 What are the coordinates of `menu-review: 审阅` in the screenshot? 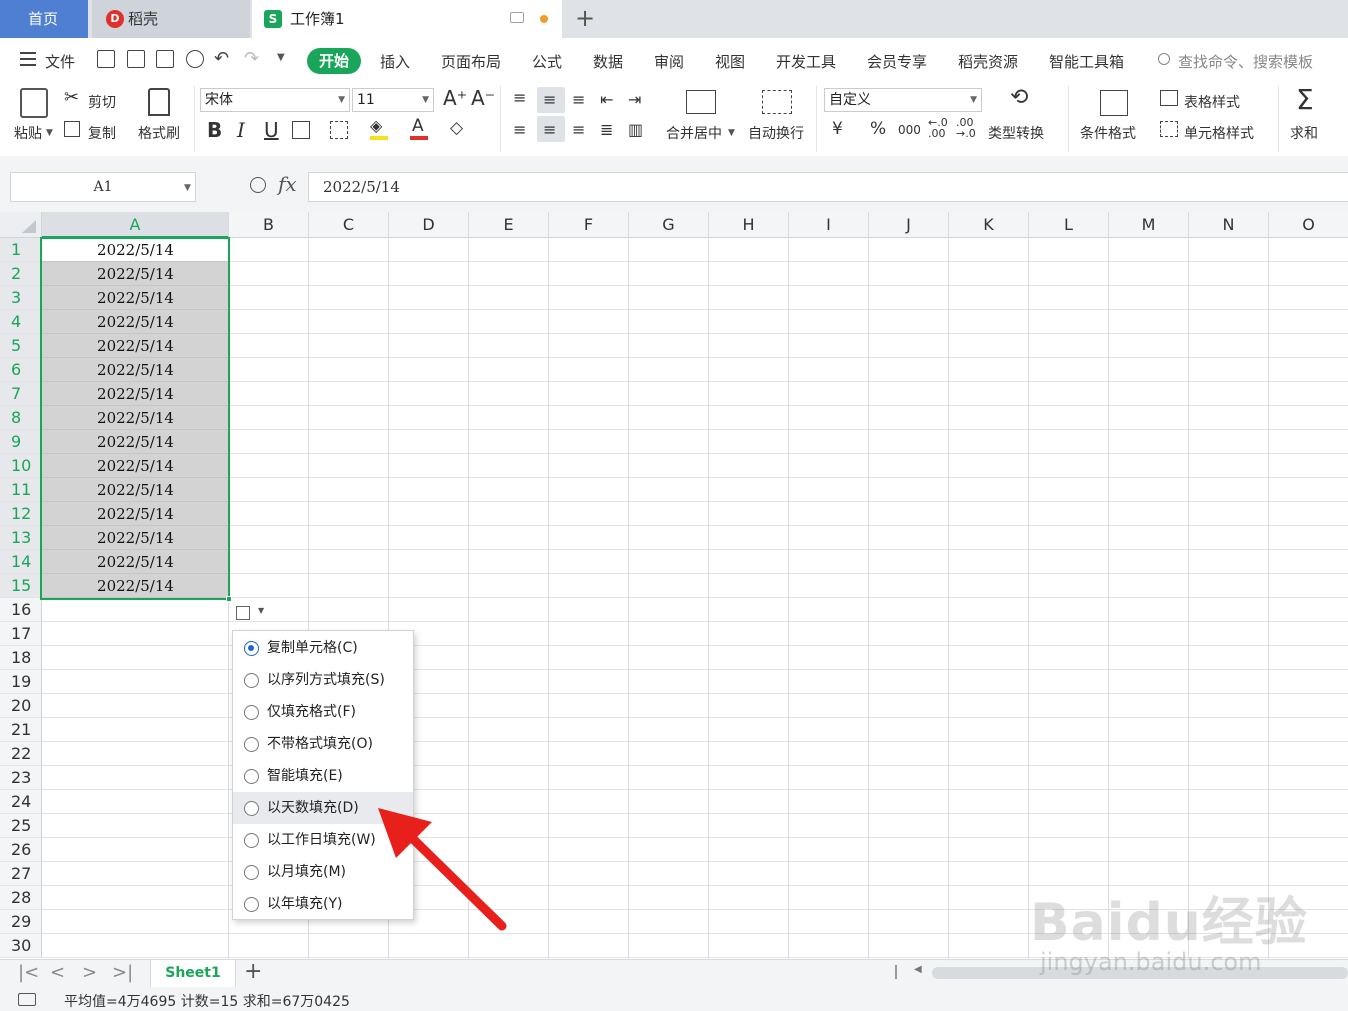 It's located at (669, 61).